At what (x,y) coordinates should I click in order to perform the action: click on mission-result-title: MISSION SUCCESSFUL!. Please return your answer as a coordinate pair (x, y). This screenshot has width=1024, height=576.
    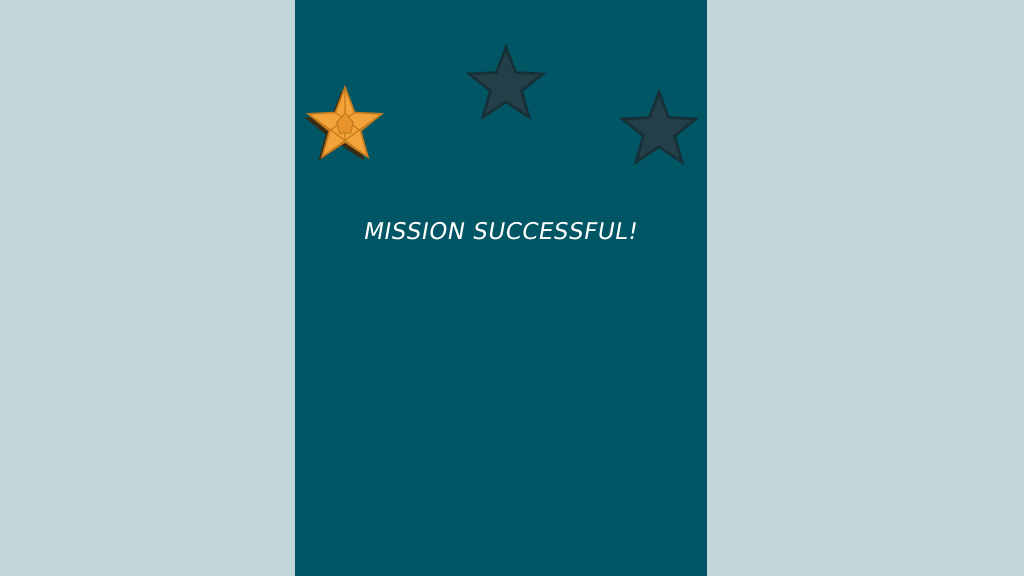
    Looking at the image, I should click on (501, 232).